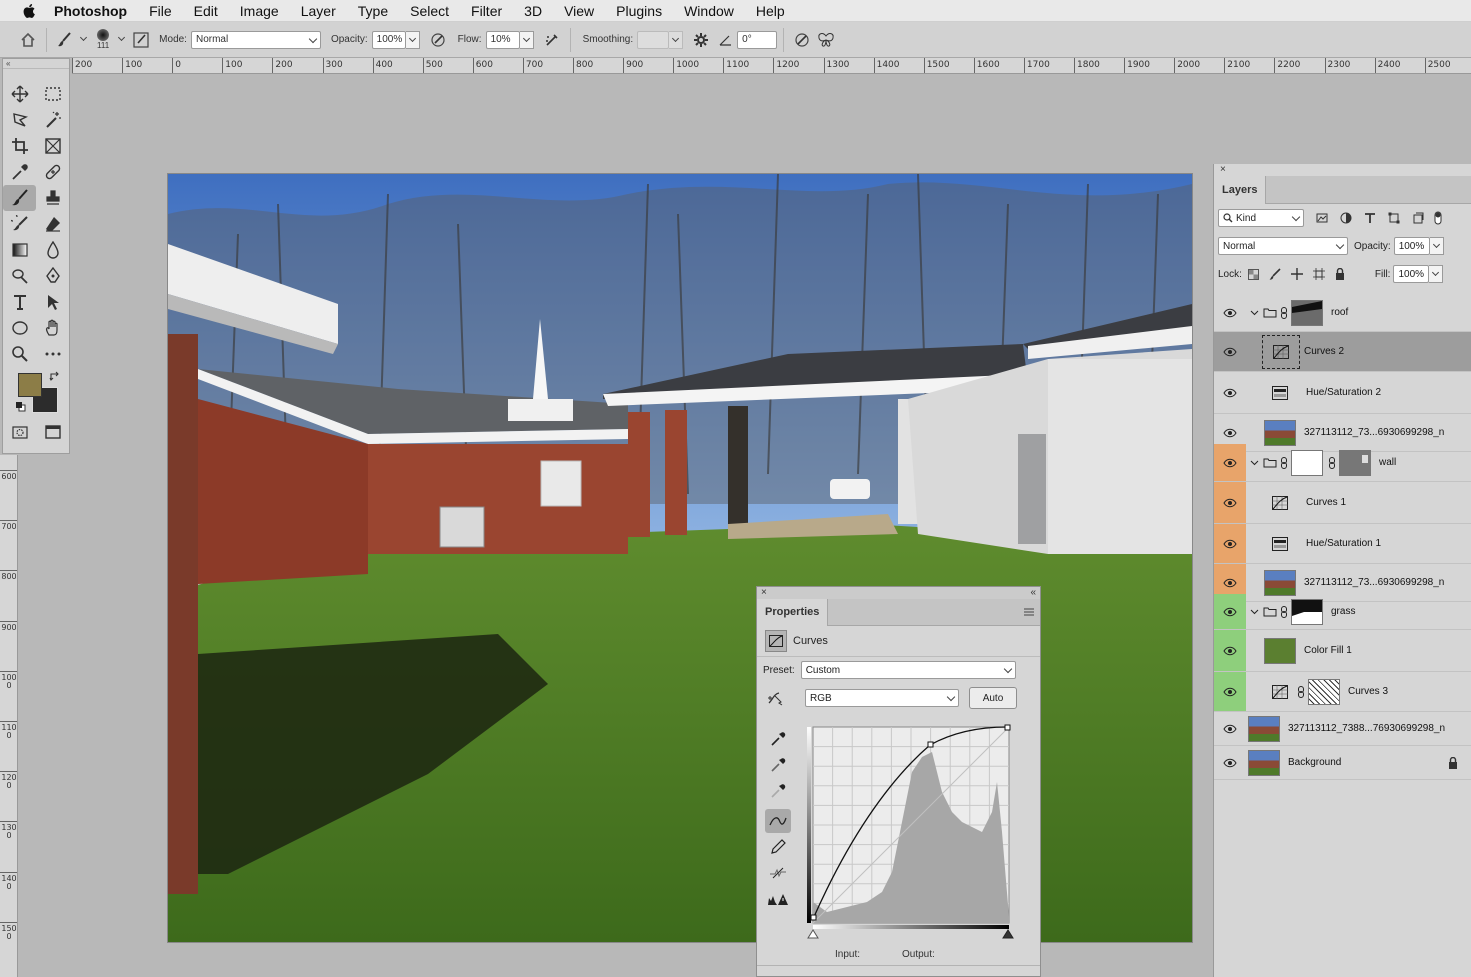  What do you see at coordinates (19, 276) in the screenshot?
I see `dodge-tool` at bounding box center [19, 276].